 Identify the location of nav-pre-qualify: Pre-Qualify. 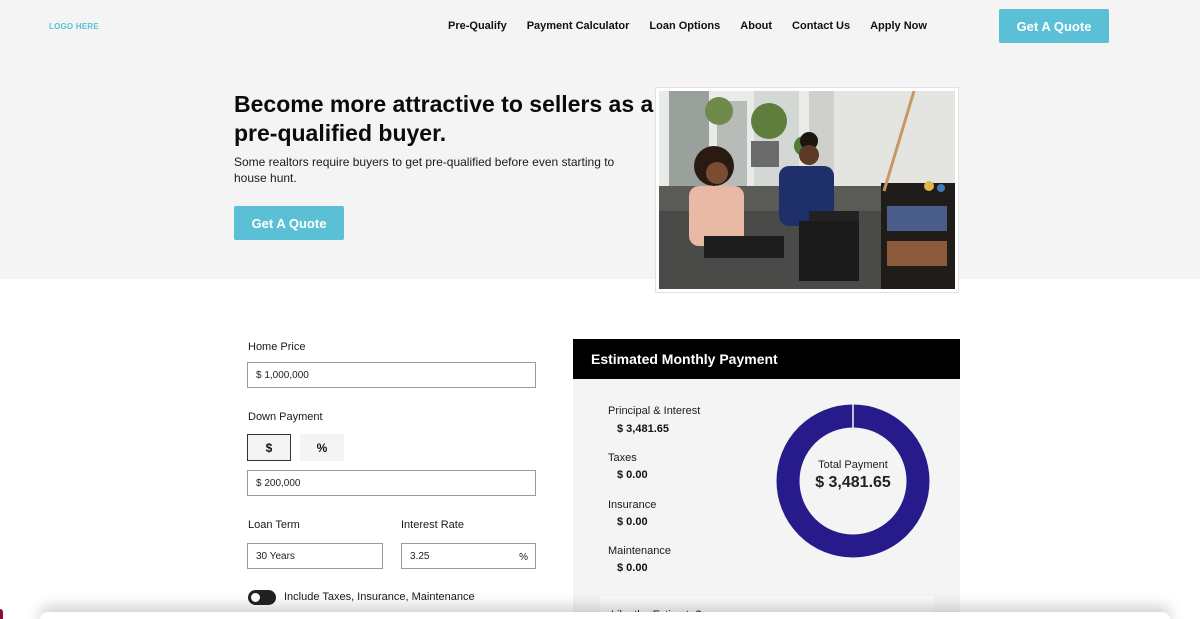
(477, 26).